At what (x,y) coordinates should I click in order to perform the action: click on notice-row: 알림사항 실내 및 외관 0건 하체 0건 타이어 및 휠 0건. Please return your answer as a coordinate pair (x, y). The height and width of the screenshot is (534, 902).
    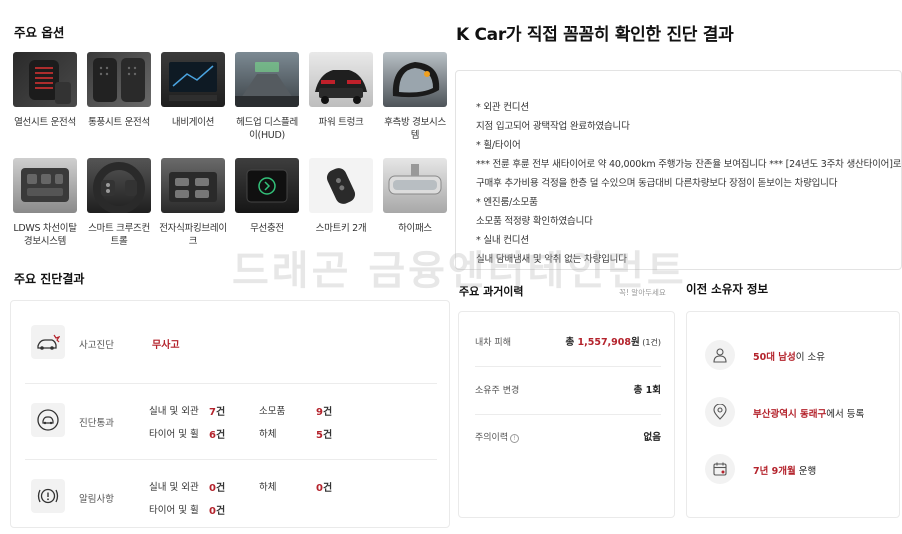
    Looking at the image, I should click on (231, 497).